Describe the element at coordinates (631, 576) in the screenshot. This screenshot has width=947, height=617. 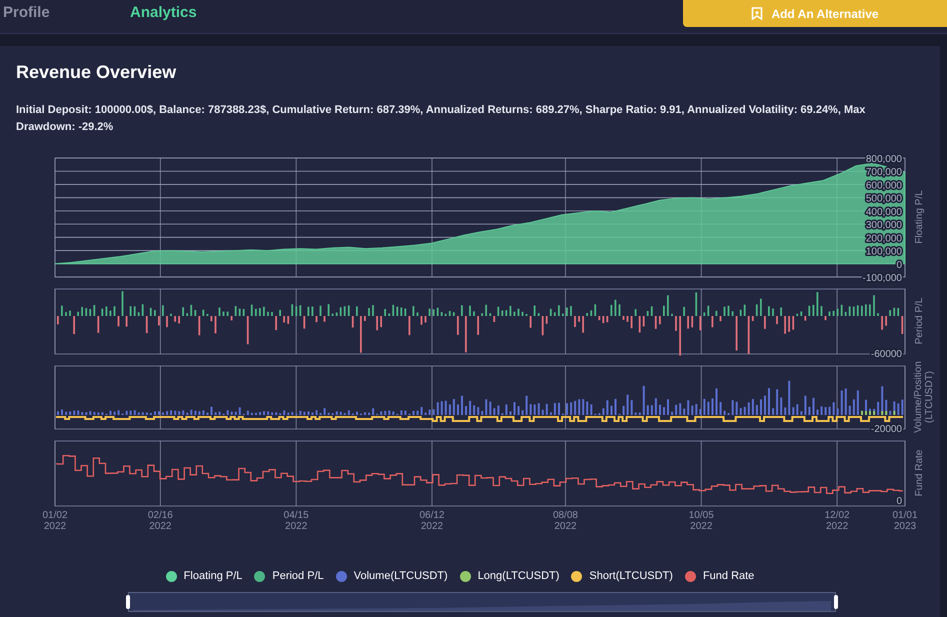
I see `legend-label: Short(LTCUSDT)` at that location.